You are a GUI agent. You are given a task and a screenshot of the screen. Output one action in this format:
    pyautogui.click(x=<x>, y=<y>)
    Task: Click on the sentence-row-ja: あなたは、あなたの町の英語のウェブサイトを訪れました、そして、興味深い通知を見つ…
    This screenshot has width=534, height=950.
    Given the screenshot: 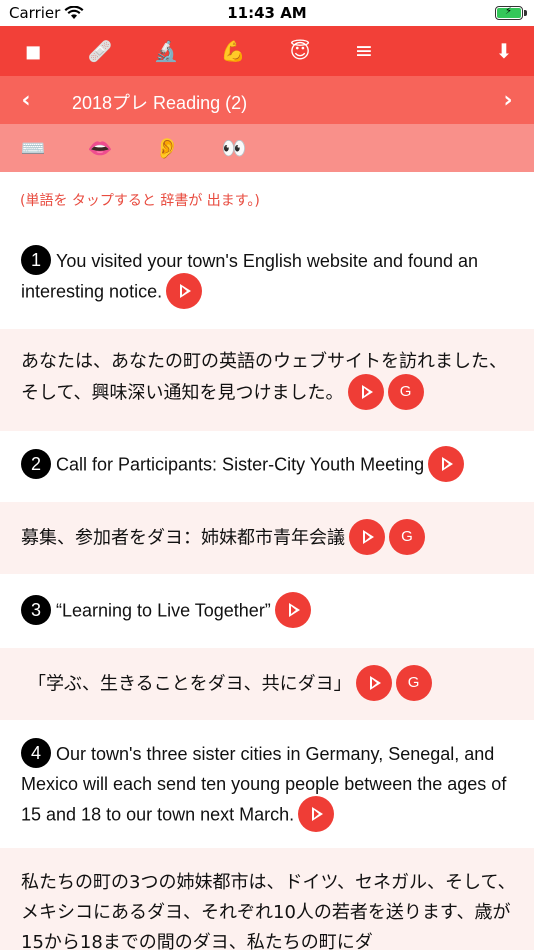 What is the action you would take?
    pyautogui.click(x=267, y=380)
    